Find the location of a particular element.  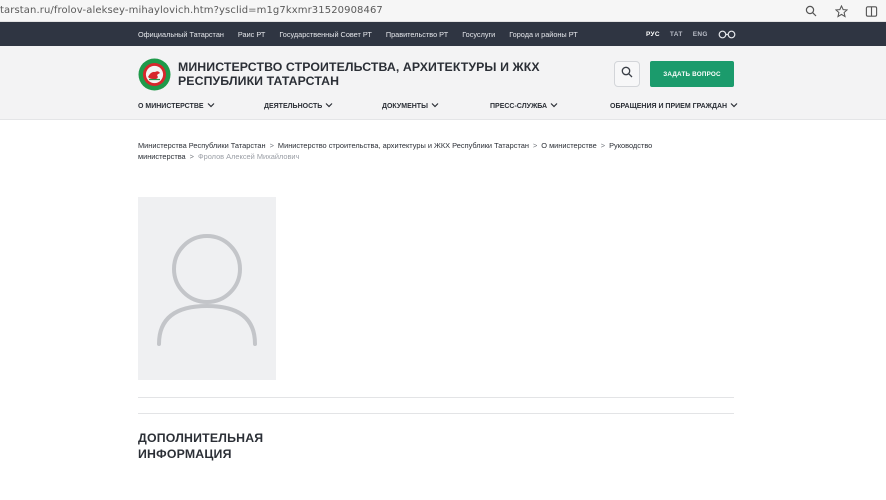

lang-rus: РУС is located at coordinates (653, 34).